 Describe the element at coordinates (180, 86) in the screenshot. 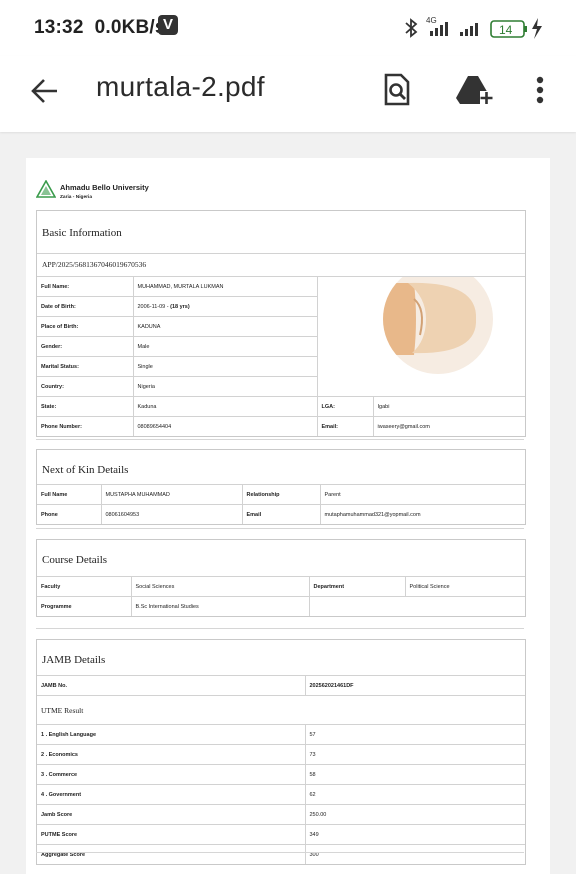

I see `document-title: murtala-2.pdf` at that location.